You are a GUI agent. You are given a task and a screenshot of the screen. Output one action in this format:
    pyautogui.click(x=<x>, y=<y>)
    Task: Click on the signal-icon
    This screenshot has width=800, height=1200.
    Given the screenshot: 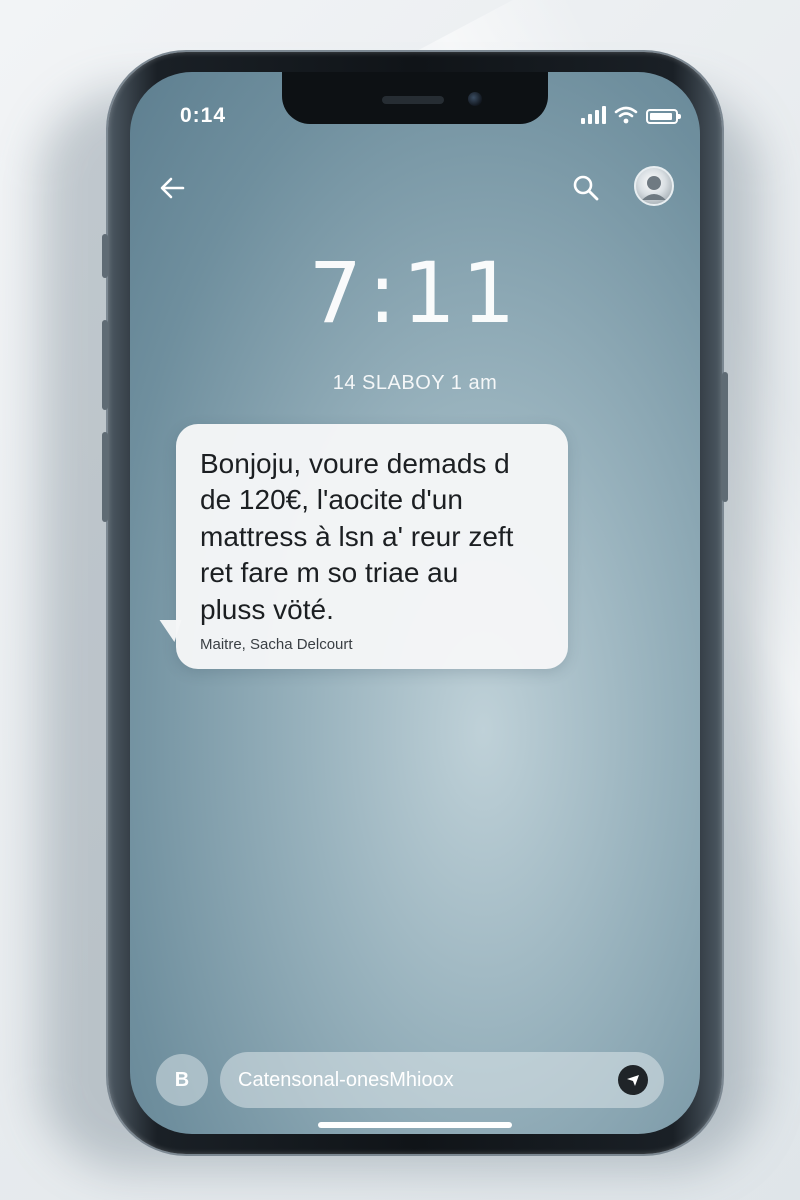 What is the action you would take?
    pyautogui.click(x=593, y=115)
    